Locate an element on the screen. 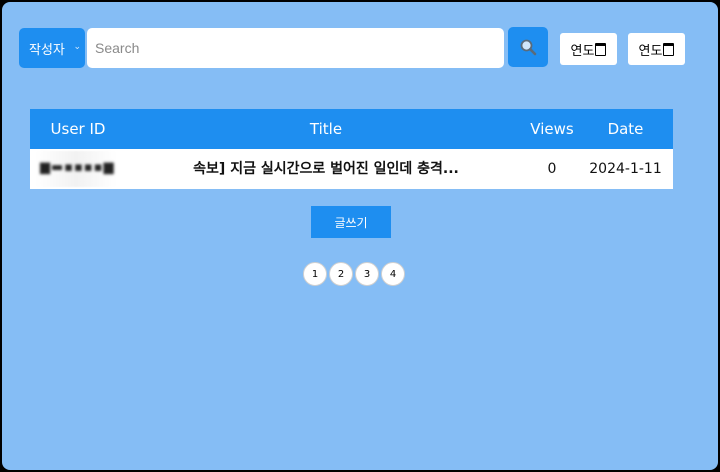 This screenshot has height=472, width=720. year-filter-button-2: 연도 is located at coordinates (656, 49).